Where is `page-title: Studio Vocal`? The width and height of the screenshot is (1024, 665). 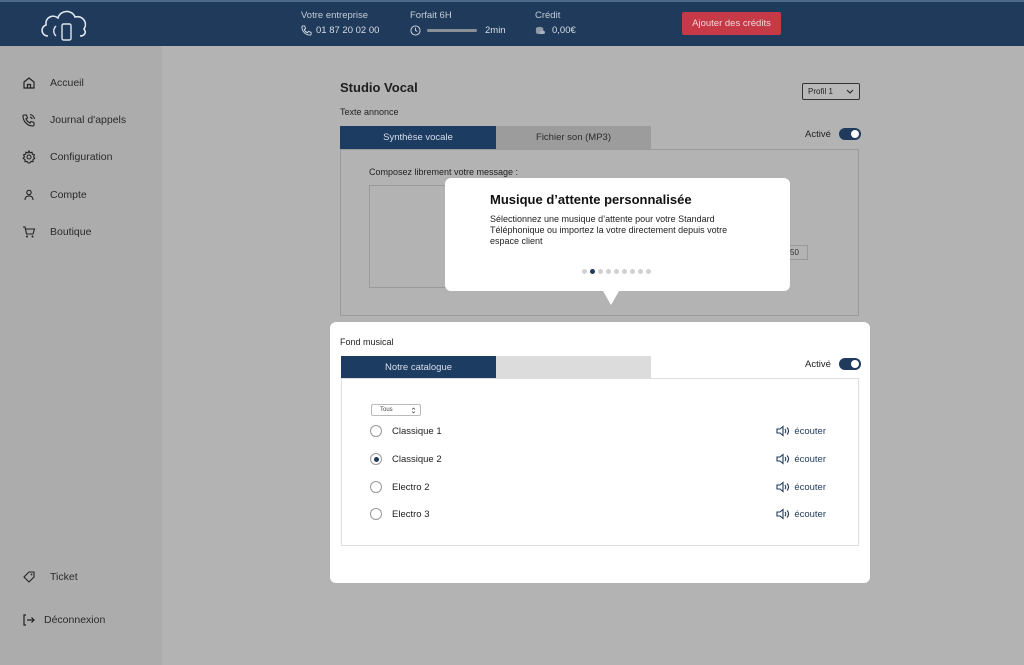
page-title: Studio Vocal is located at coordinates (379, 87).